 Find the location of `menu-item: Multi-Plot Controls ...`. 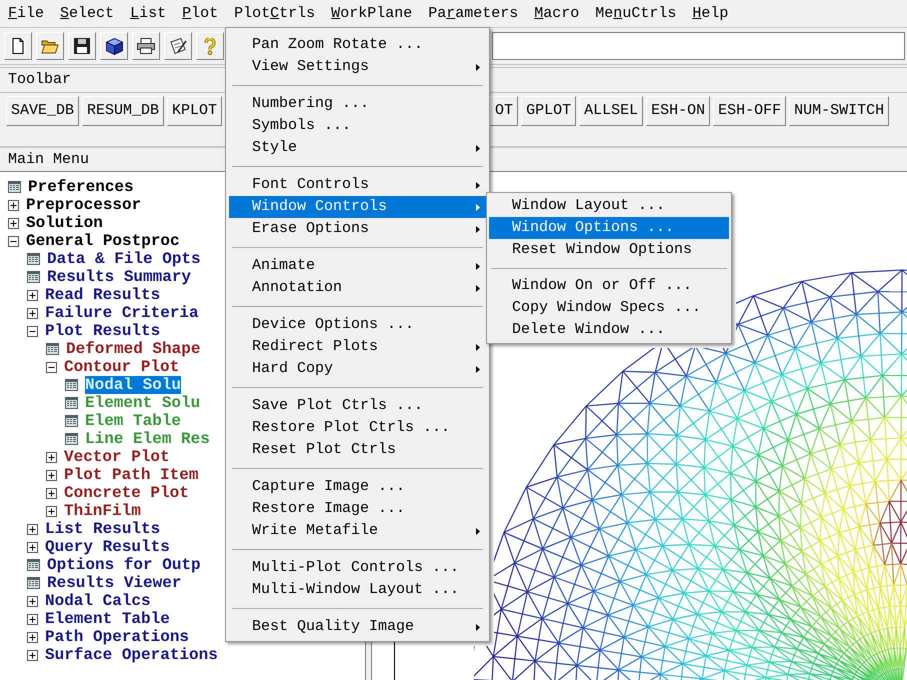

menu-item: Multi-Plot Controls ... is located at coordinates (357, 568).